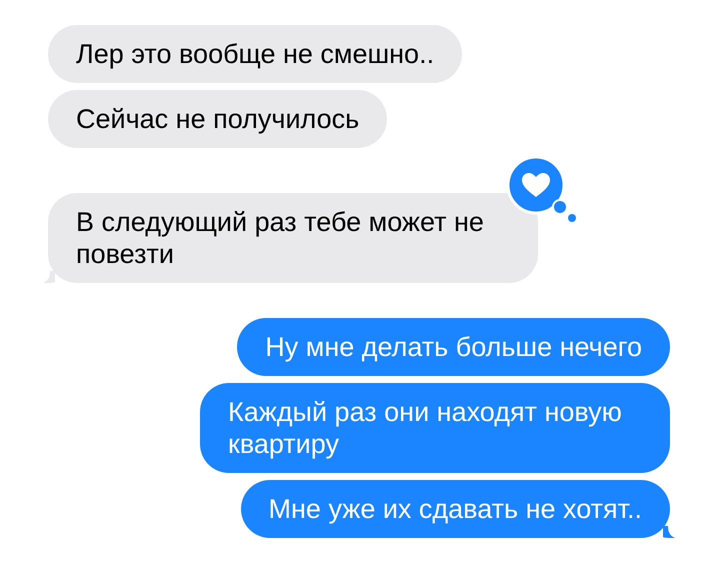 The width and height of the screenshot is (720, 566). I want to click on message-bubble: Ну мне делать больше нечего, so click(453, 347).